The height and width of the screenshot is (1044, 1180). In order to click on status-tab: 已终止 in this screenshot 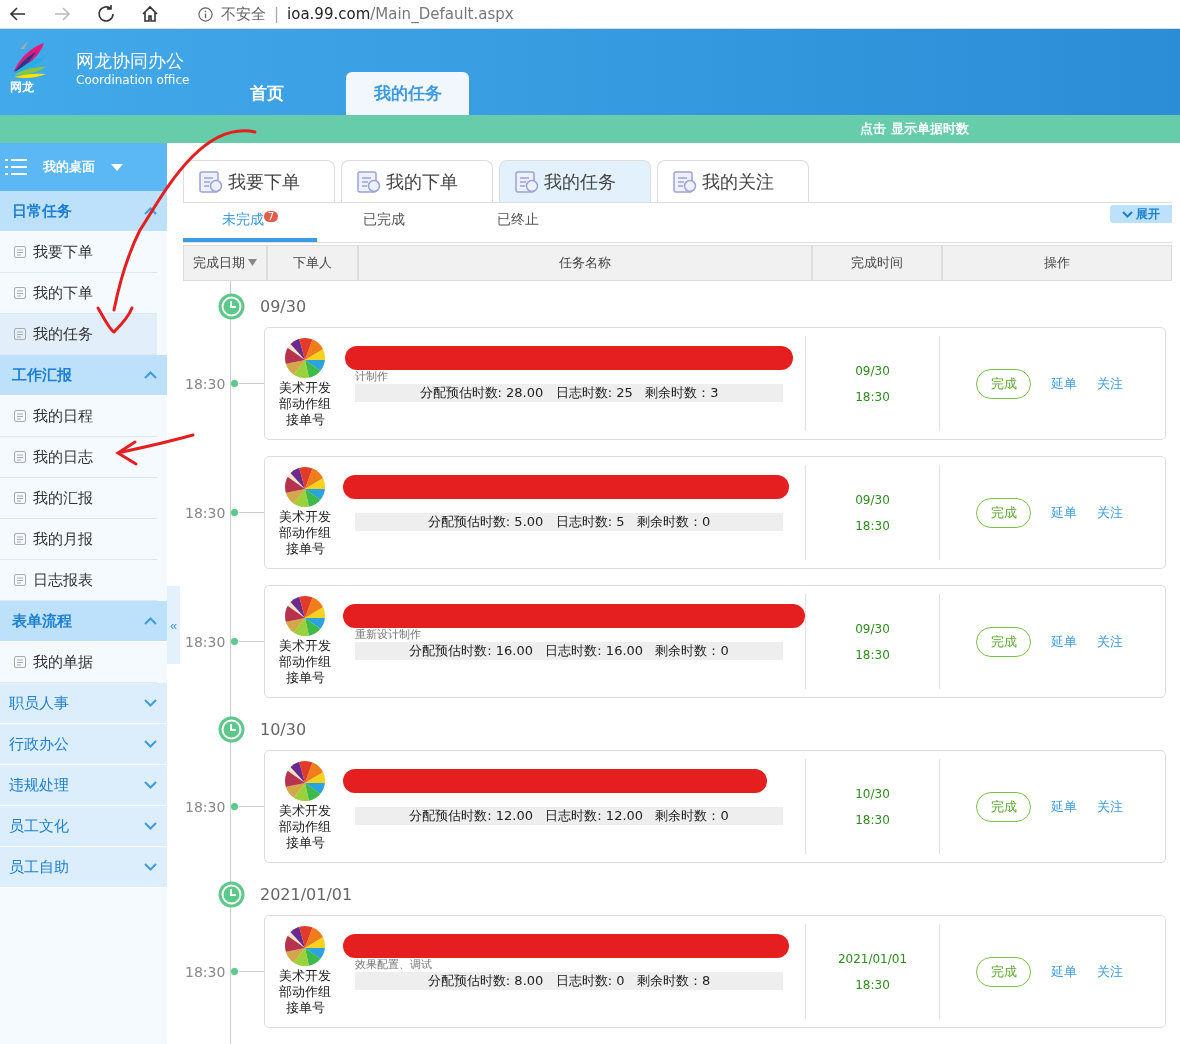, I will do `click(518, 222)`.